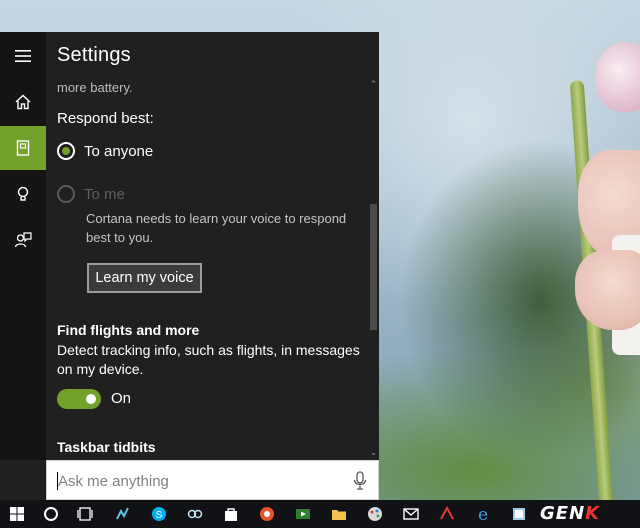  I want to click on scrollbar: ⌃ ⌄, so click(373, 266).